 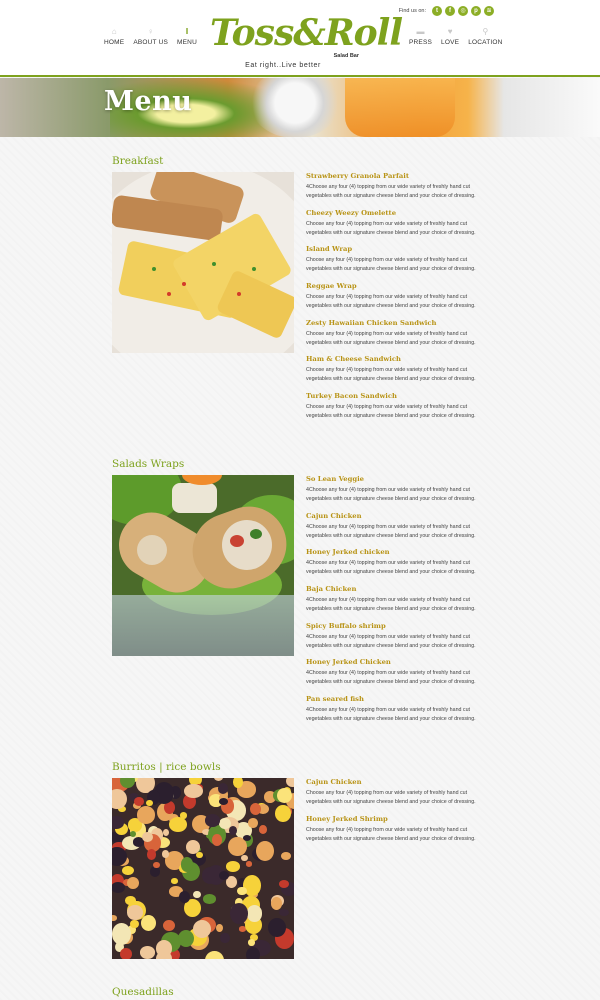 What do you see at coordinates (401, 396) in the screenshot?
I see `menu-item-name: Turkey Bacon Sandwich` at bounding box center [401, 396].